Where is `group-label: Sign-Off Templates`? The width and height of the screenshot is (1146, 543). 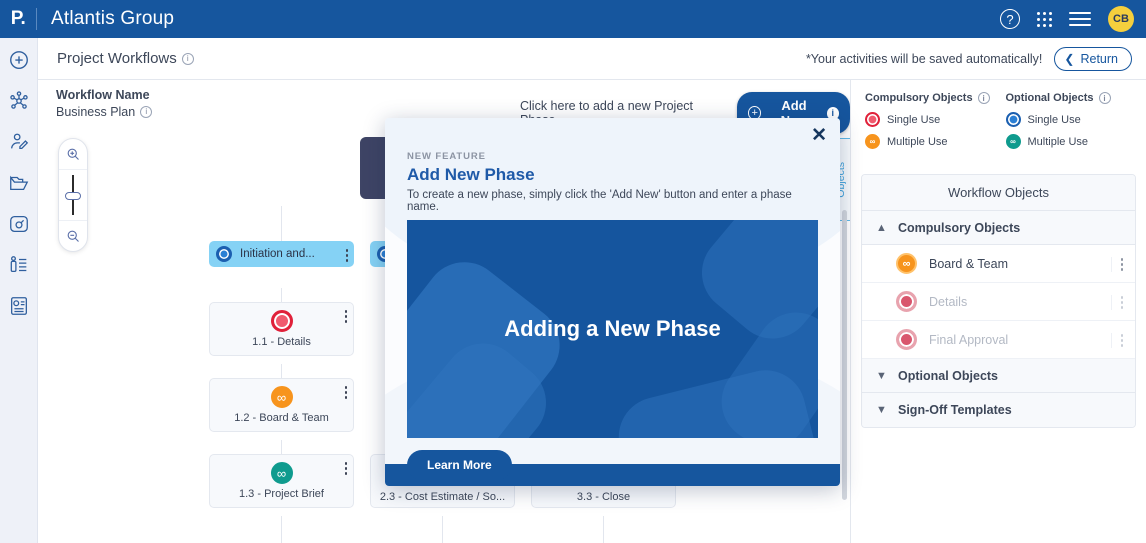 group-label: Sign-Off Templates is located at coordinates (955, 410).